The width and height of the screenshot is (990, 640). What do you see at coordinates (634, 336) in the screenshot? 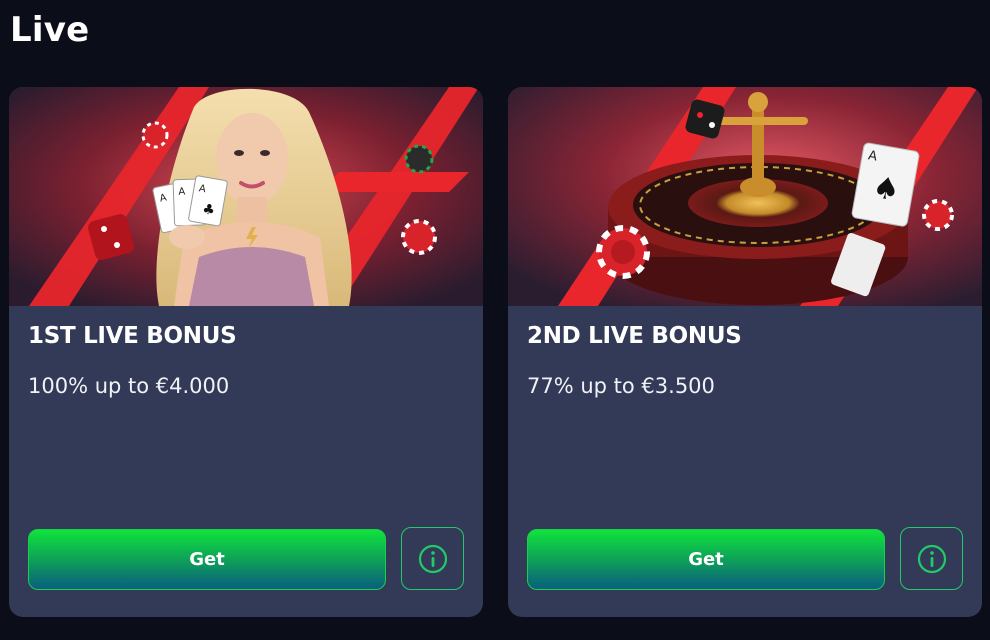
I see `bonus-title: 2ND LIVE BONUS` at bounding box center [634, 336].